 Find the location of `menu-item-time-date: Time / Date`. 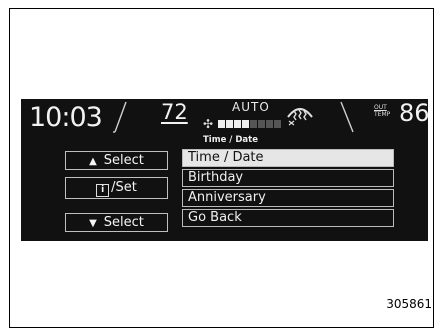

menu-item-time-date: Time / Date is located at coordinates (288, 158).